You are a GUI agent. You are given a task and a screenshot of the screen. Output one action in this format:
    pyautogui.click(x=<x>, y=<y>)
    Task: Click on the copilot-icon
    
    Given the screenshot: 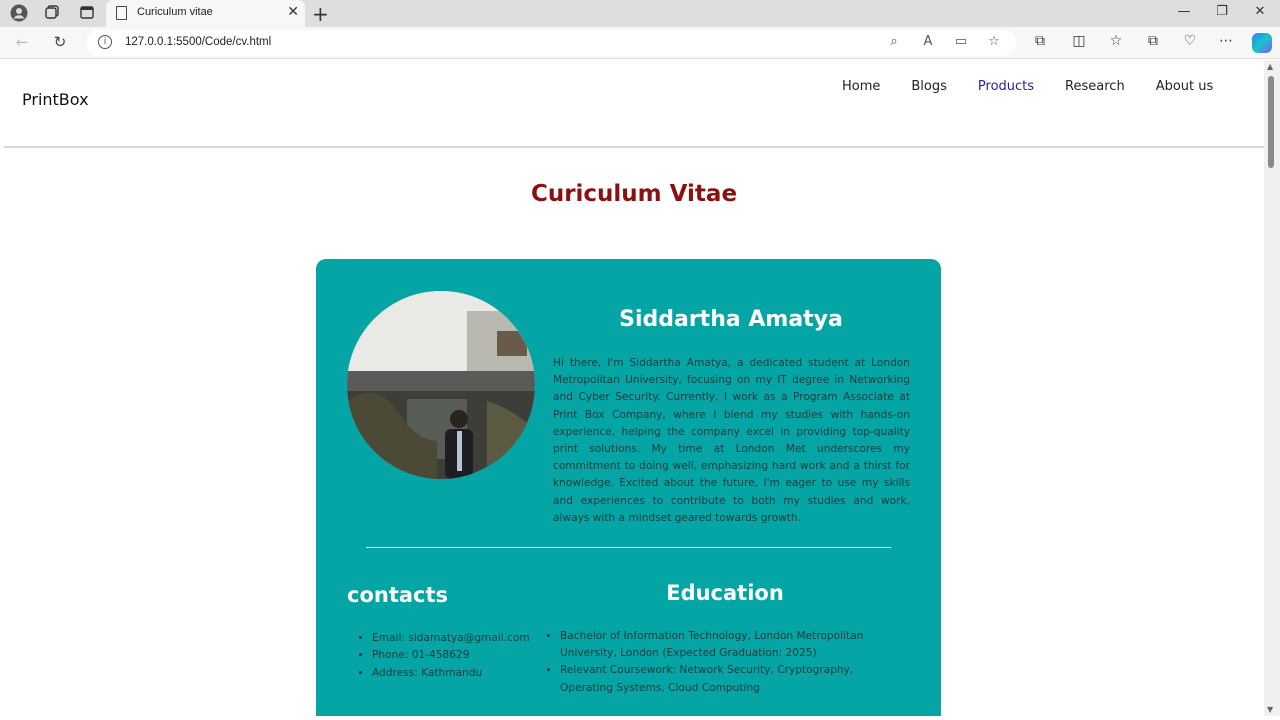 What is the action you would take?
    pyautogui.click(x=1262, y=43)
    